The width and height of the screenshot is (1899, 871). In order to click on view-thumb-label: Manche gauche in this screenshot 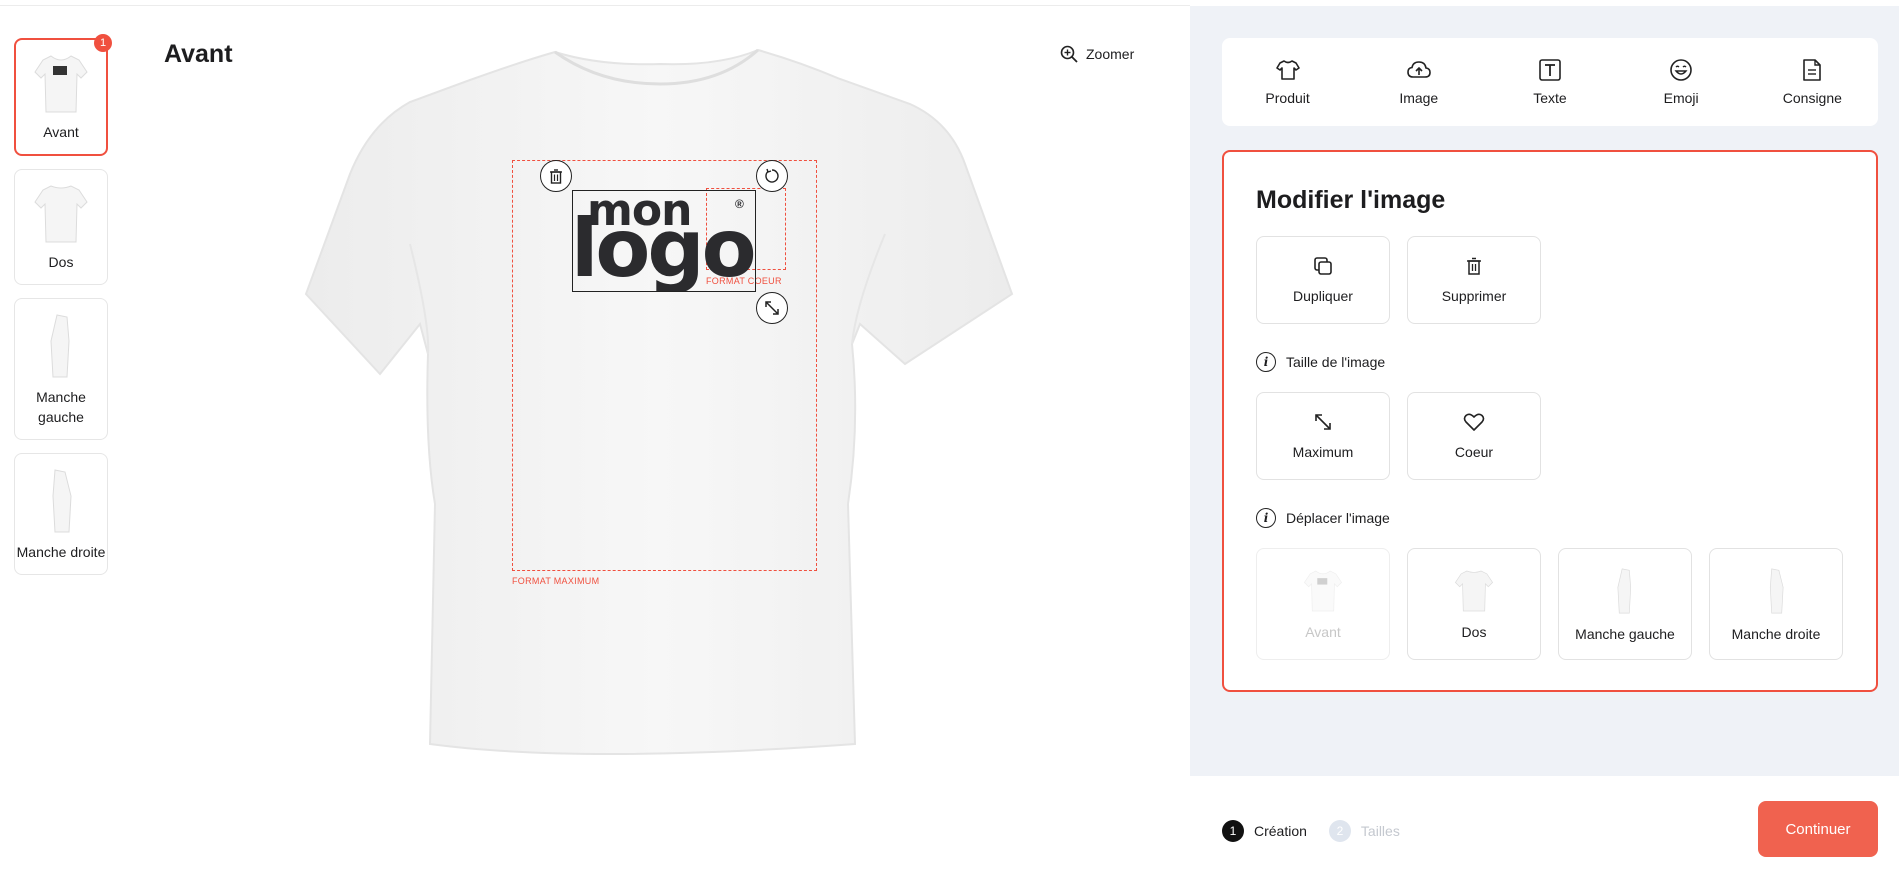, I will do `click(61, 407)`.